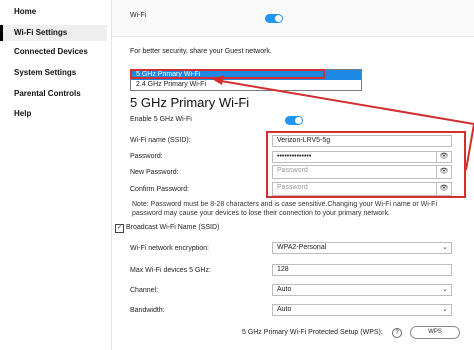 The height and width of the screenshot is (350, 474). Describe the element at coordinates (362, 248) in the screenshot. I see `encryption-select: WPA2-Personal ⌄` at that location.